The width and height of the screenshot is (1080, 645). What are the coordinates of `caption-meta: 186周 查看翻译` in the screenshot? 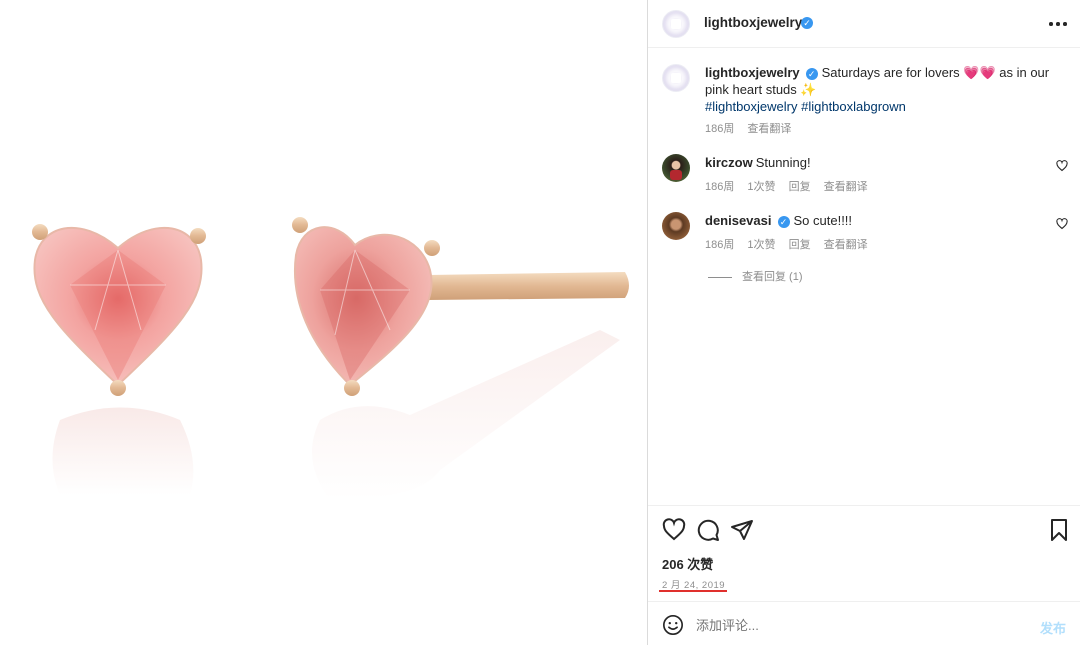 It's located at (753, 128).